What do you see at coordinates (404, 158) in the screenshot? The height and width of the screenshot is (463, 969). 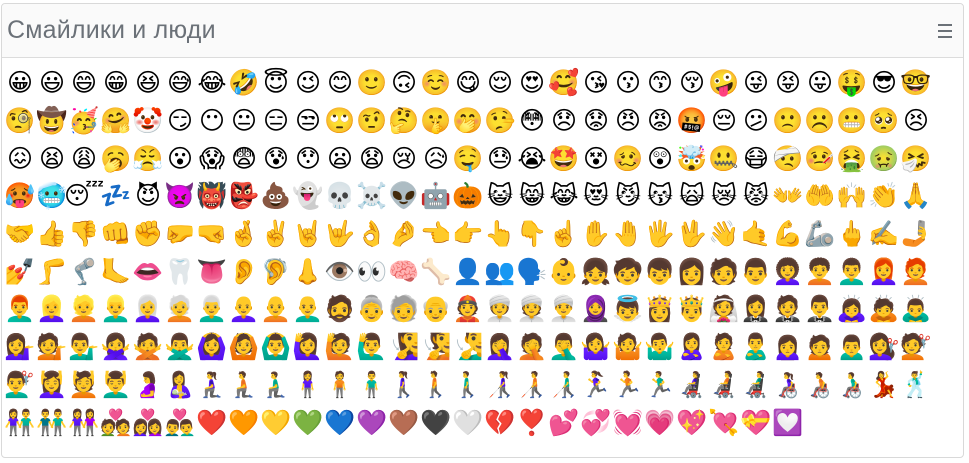 I see `emoji-item: 😢` at bounding box center [404, 158].